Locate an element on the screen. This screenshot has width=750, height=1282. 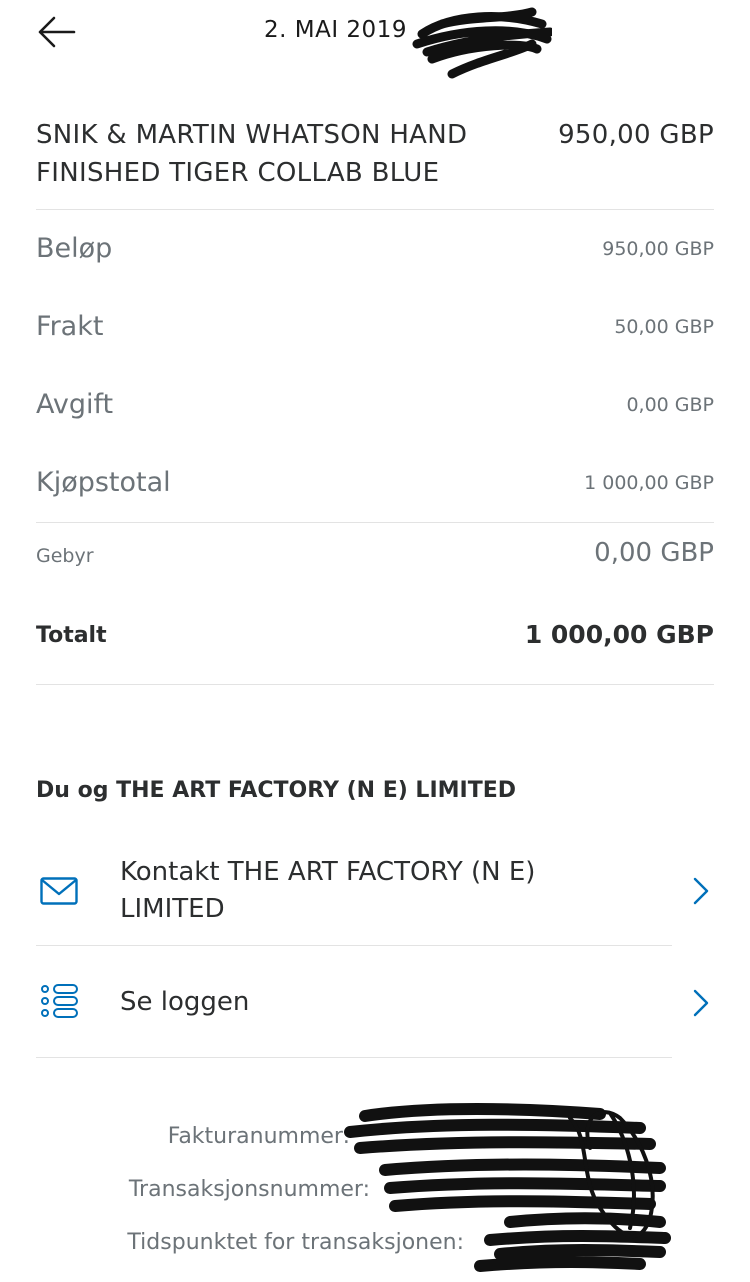
shipping-label: Frakt is located at coordinates (70, 326).